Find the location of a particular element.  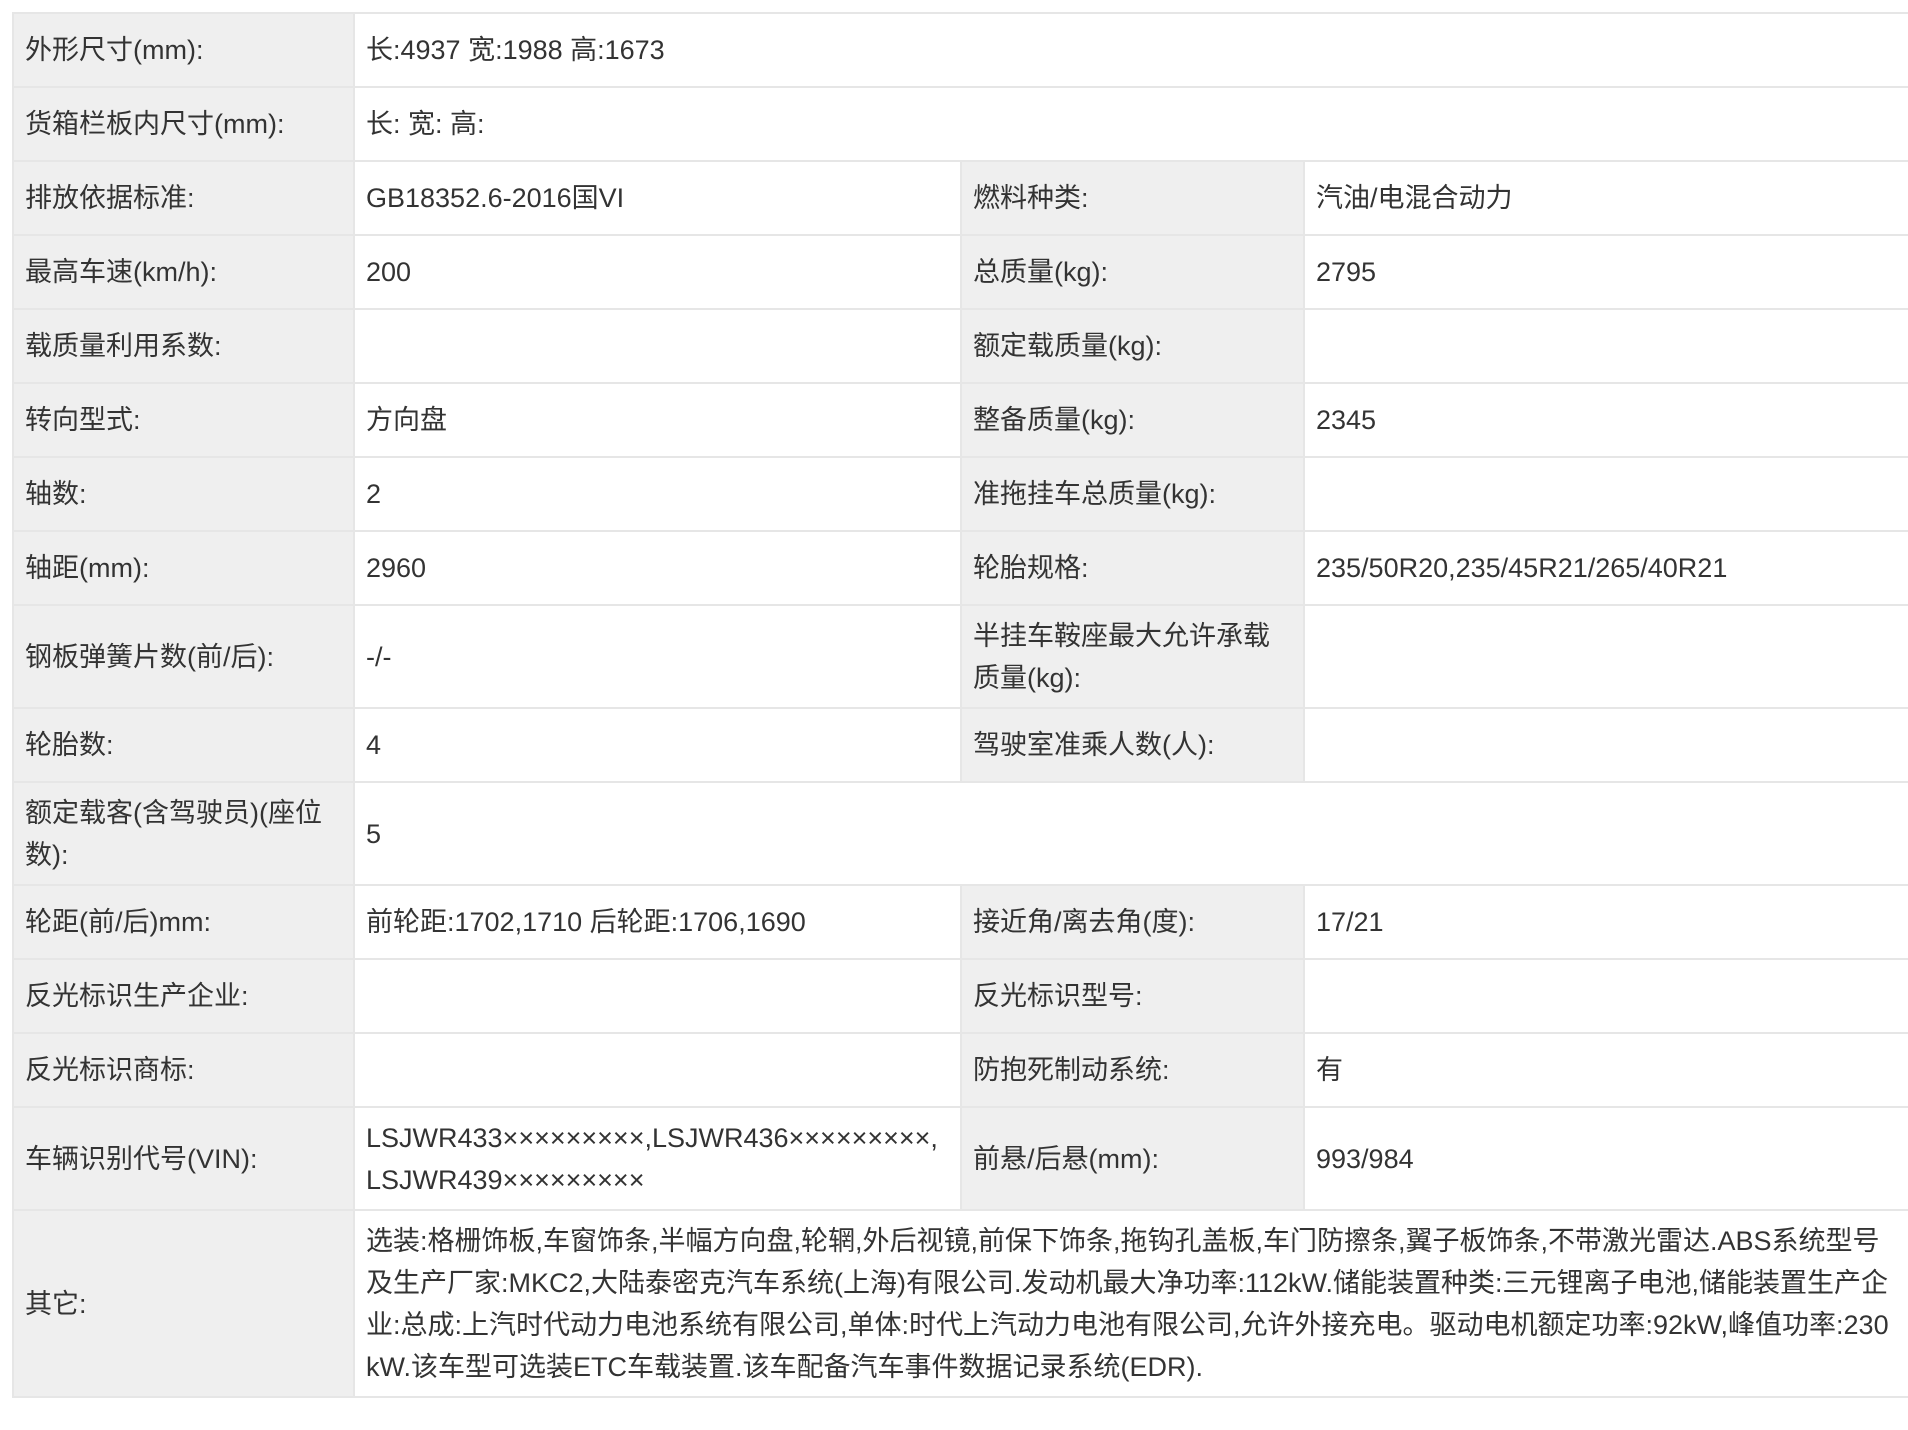

row-label-seats: 额定载客(含驾驶员)(座位数): is located at coordinates (183, 833).